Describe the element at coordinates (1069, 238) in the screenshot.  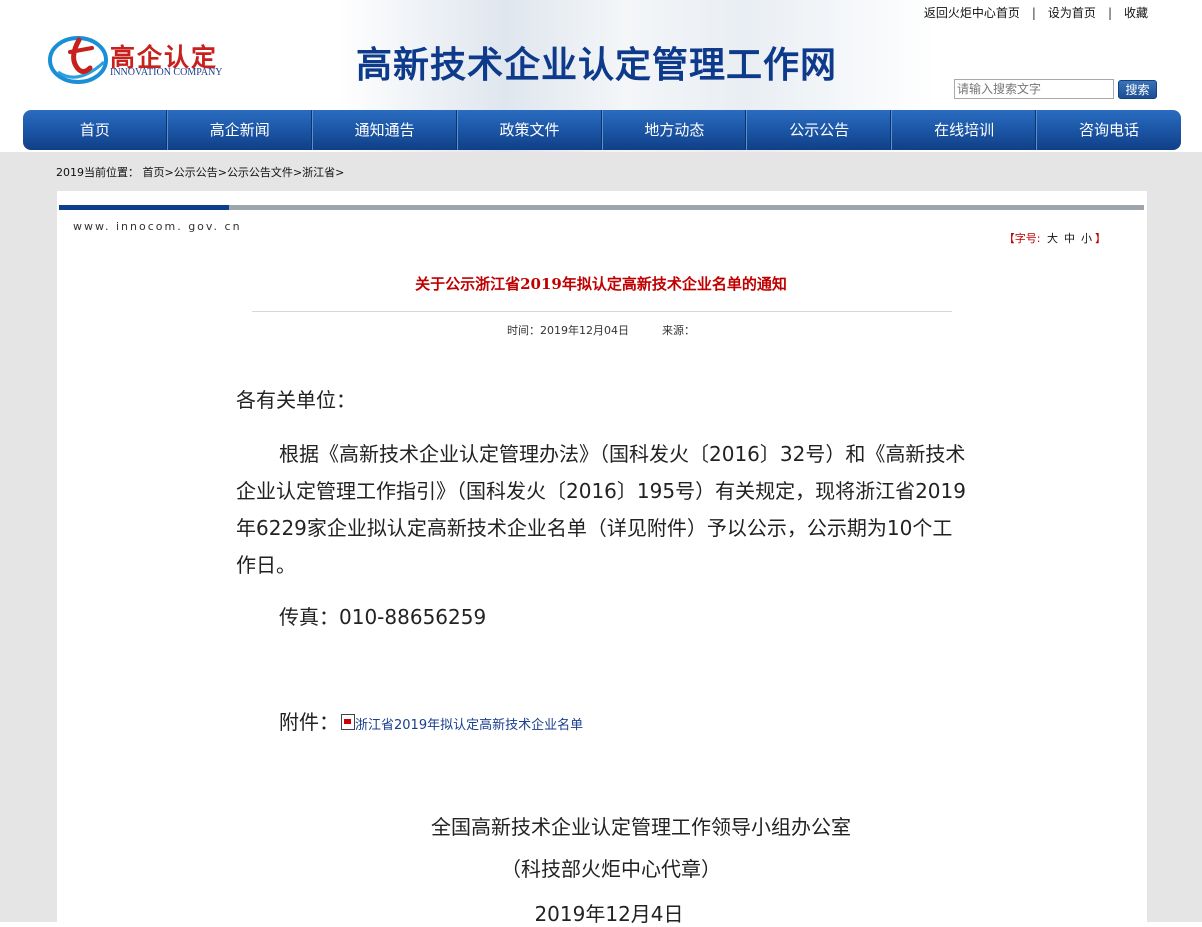
I see `font-size-medium: 中` at that location.